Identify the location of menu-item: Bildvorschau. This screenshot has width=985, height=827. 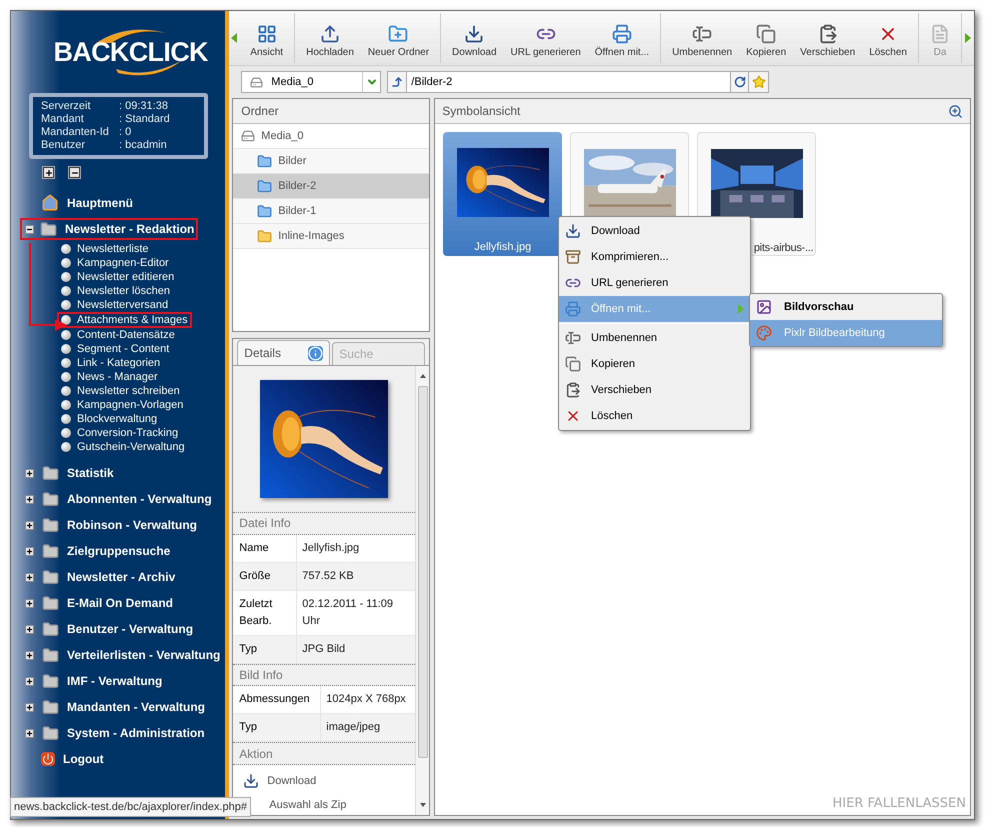
(846, 307).